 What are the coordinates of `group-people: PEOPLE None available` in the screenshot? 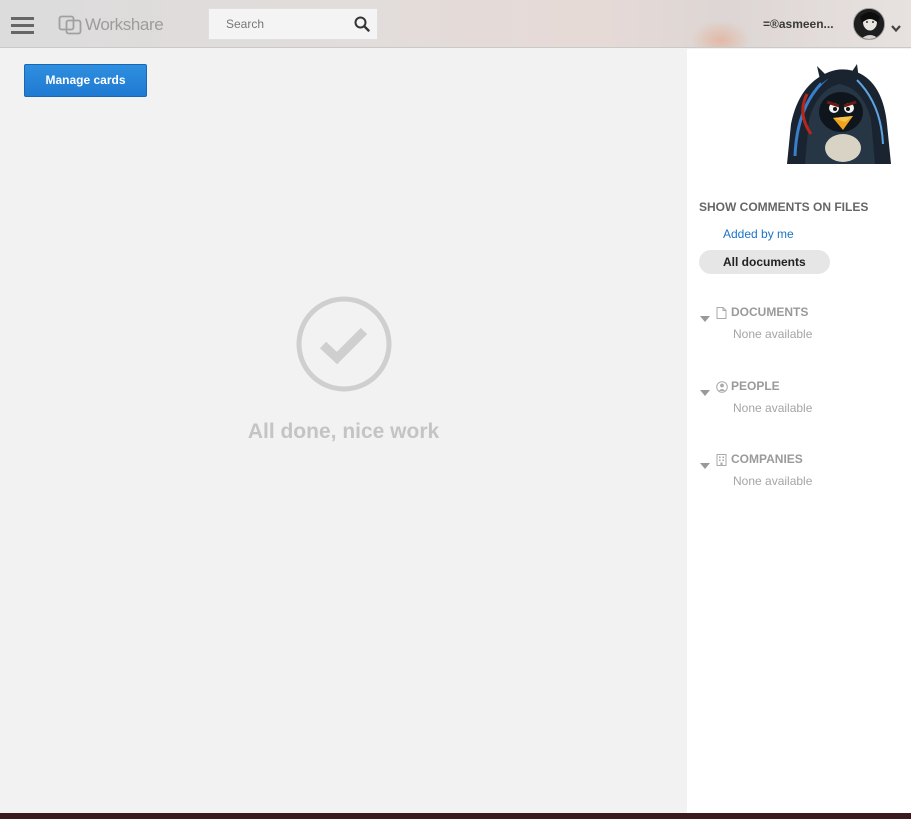 It's located at (799, 396).